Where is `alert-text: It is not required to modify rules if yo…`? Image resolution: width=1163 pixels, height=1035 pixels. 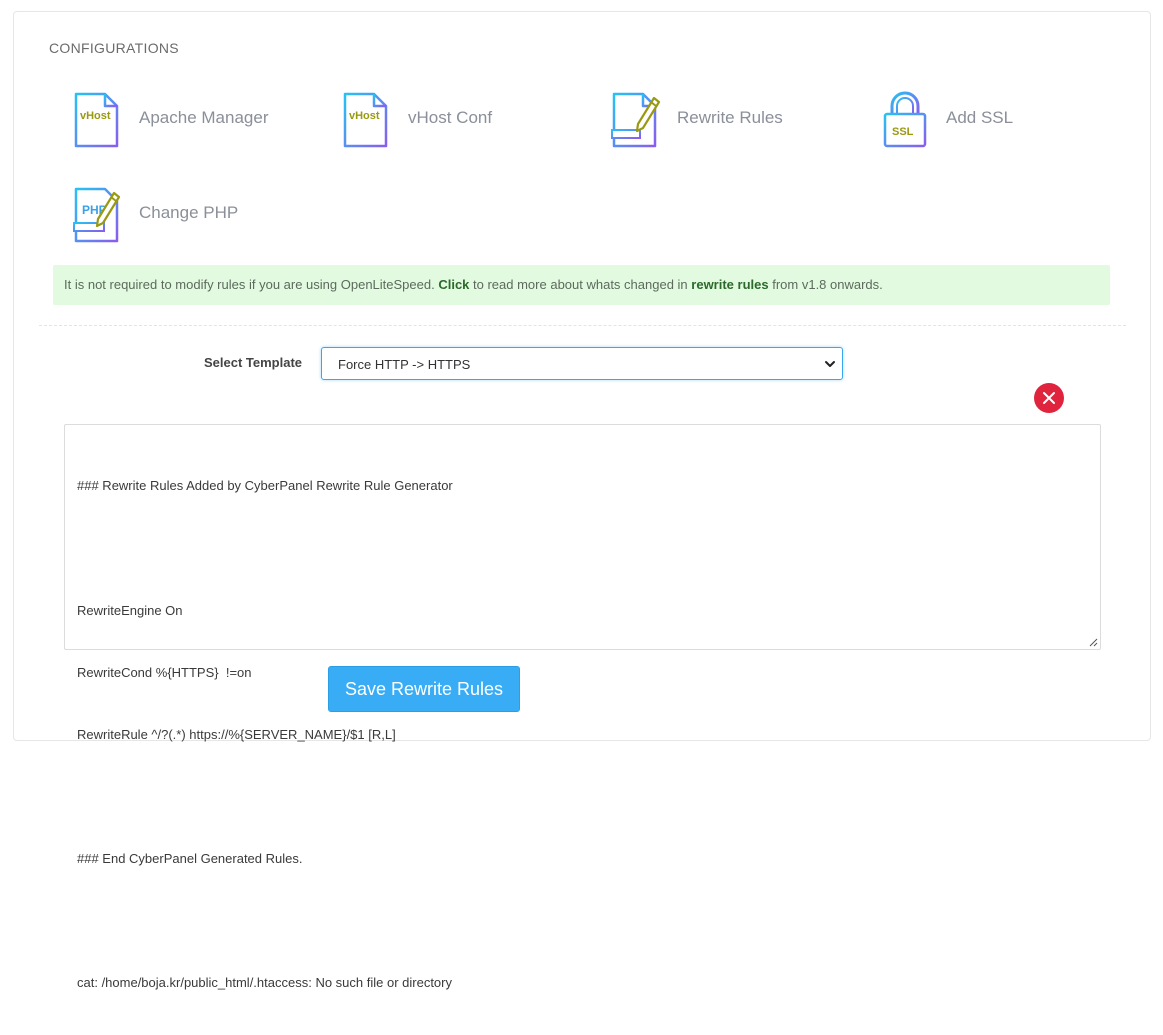 alert-text: It is not required to modify rules if yo… is located at coordinates (251, 284).